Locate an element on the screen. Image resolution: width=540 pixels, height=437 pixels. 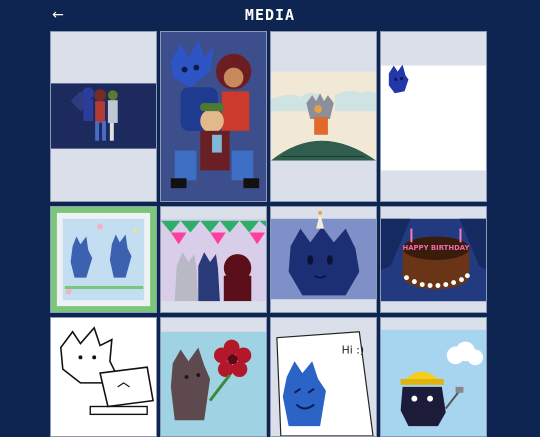
hi-text: Hi :) is located at coordinates (353, 349).